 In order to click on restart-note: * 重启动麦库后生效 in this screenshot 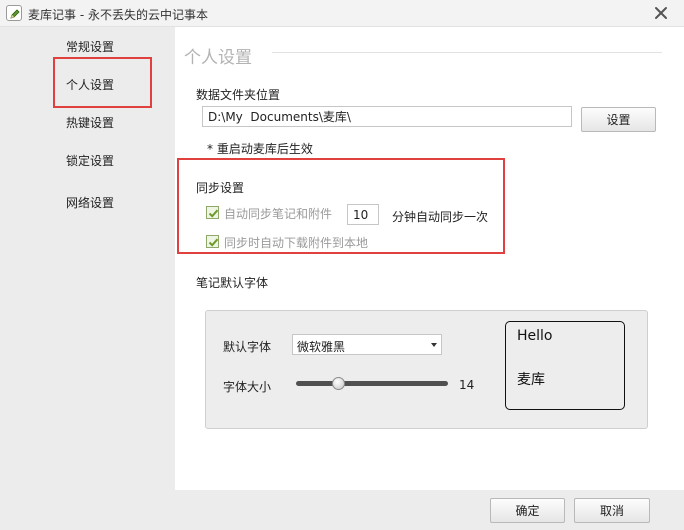, I will do `click(260, 149)`.